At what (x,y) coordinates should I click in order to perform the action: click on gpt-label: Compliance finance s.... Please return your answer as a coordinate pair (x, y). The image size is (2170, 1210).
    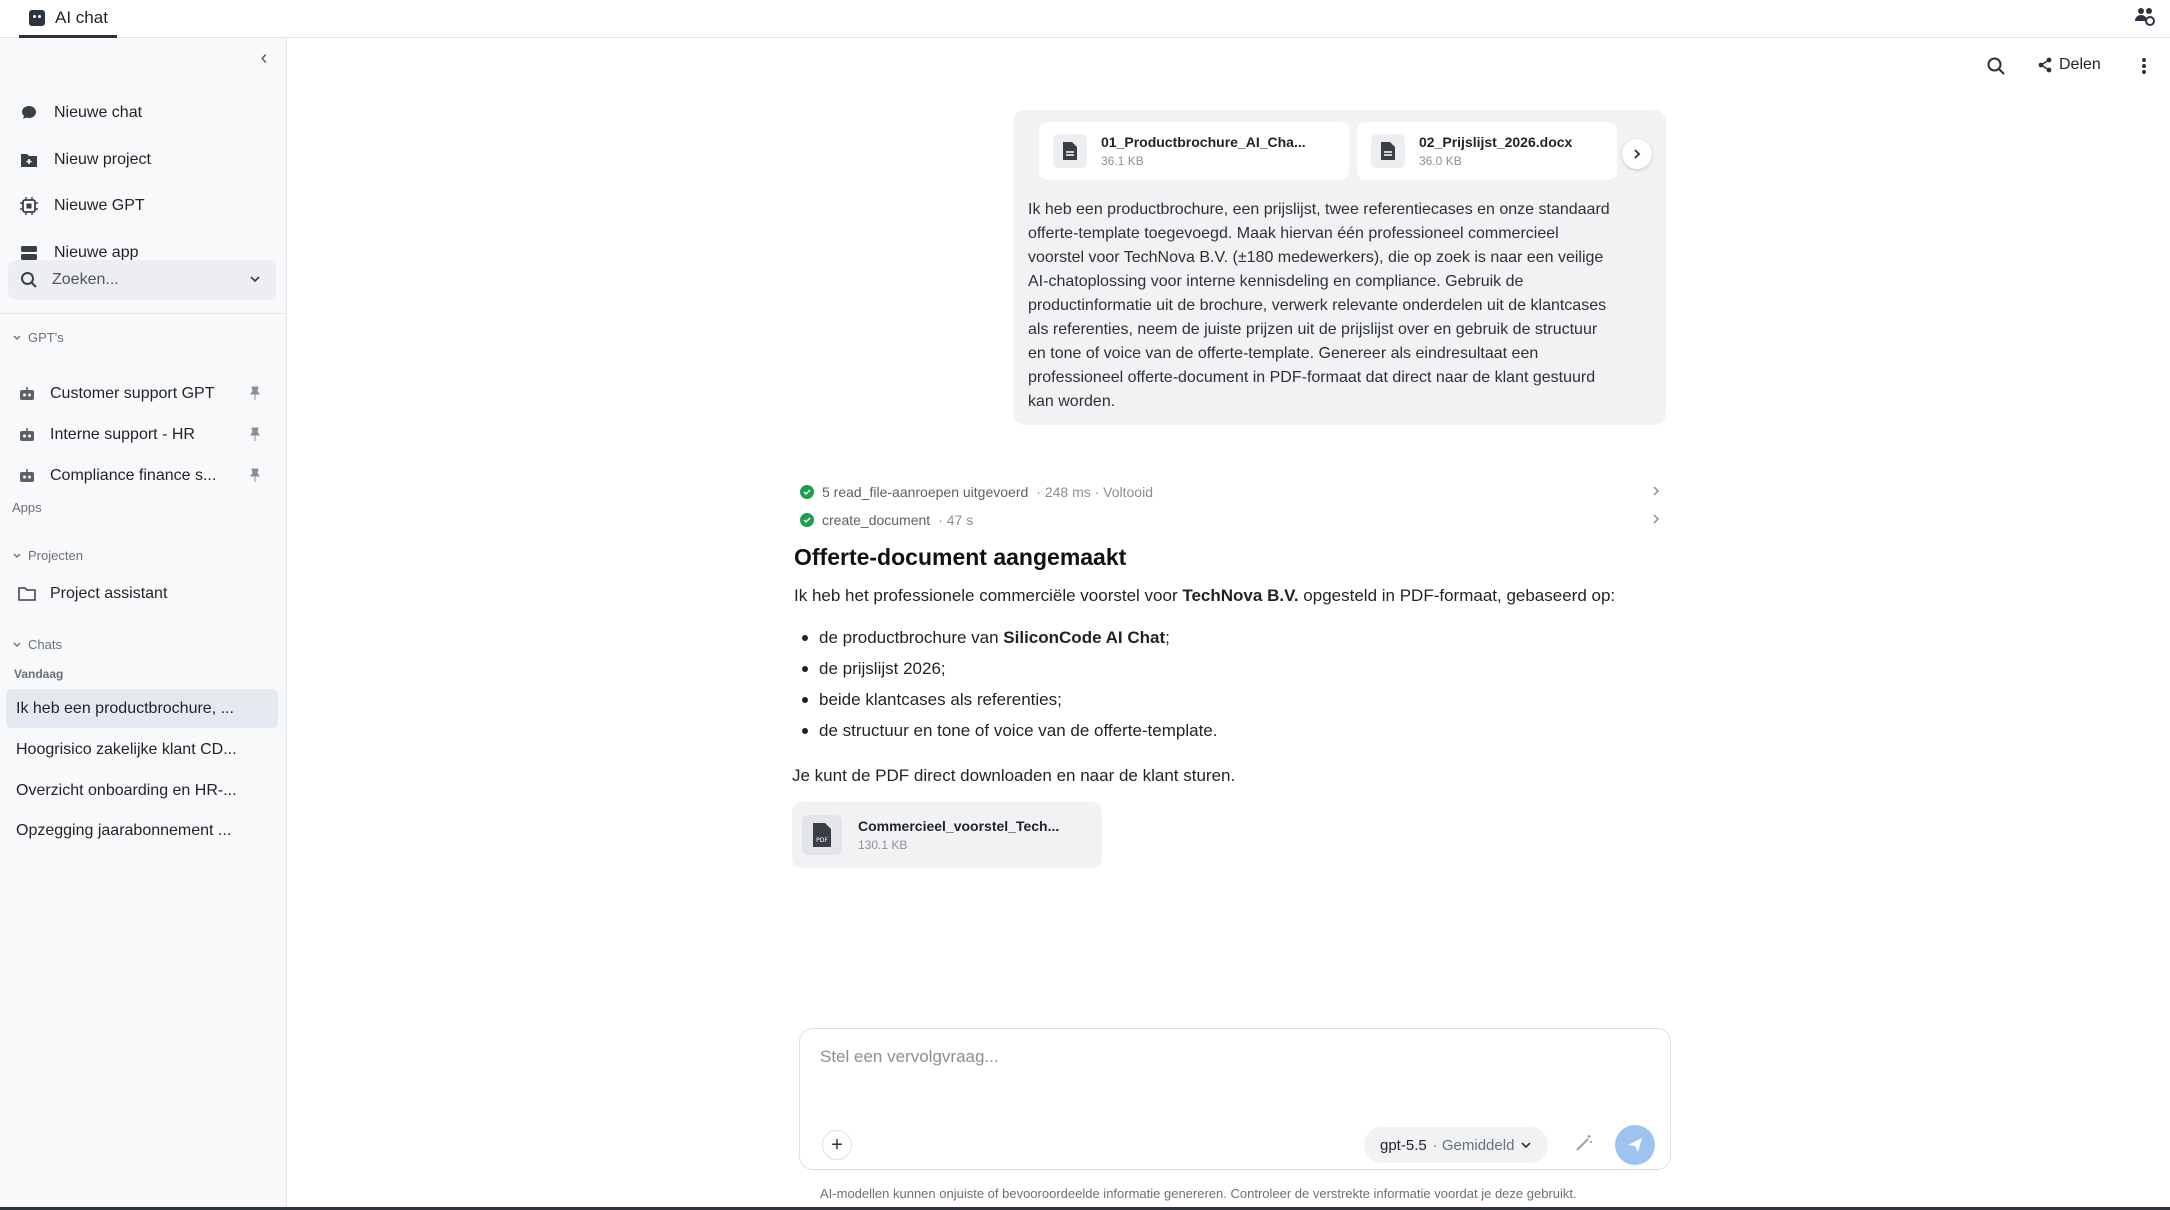
    Looking at the image, I should click on (133, 475).